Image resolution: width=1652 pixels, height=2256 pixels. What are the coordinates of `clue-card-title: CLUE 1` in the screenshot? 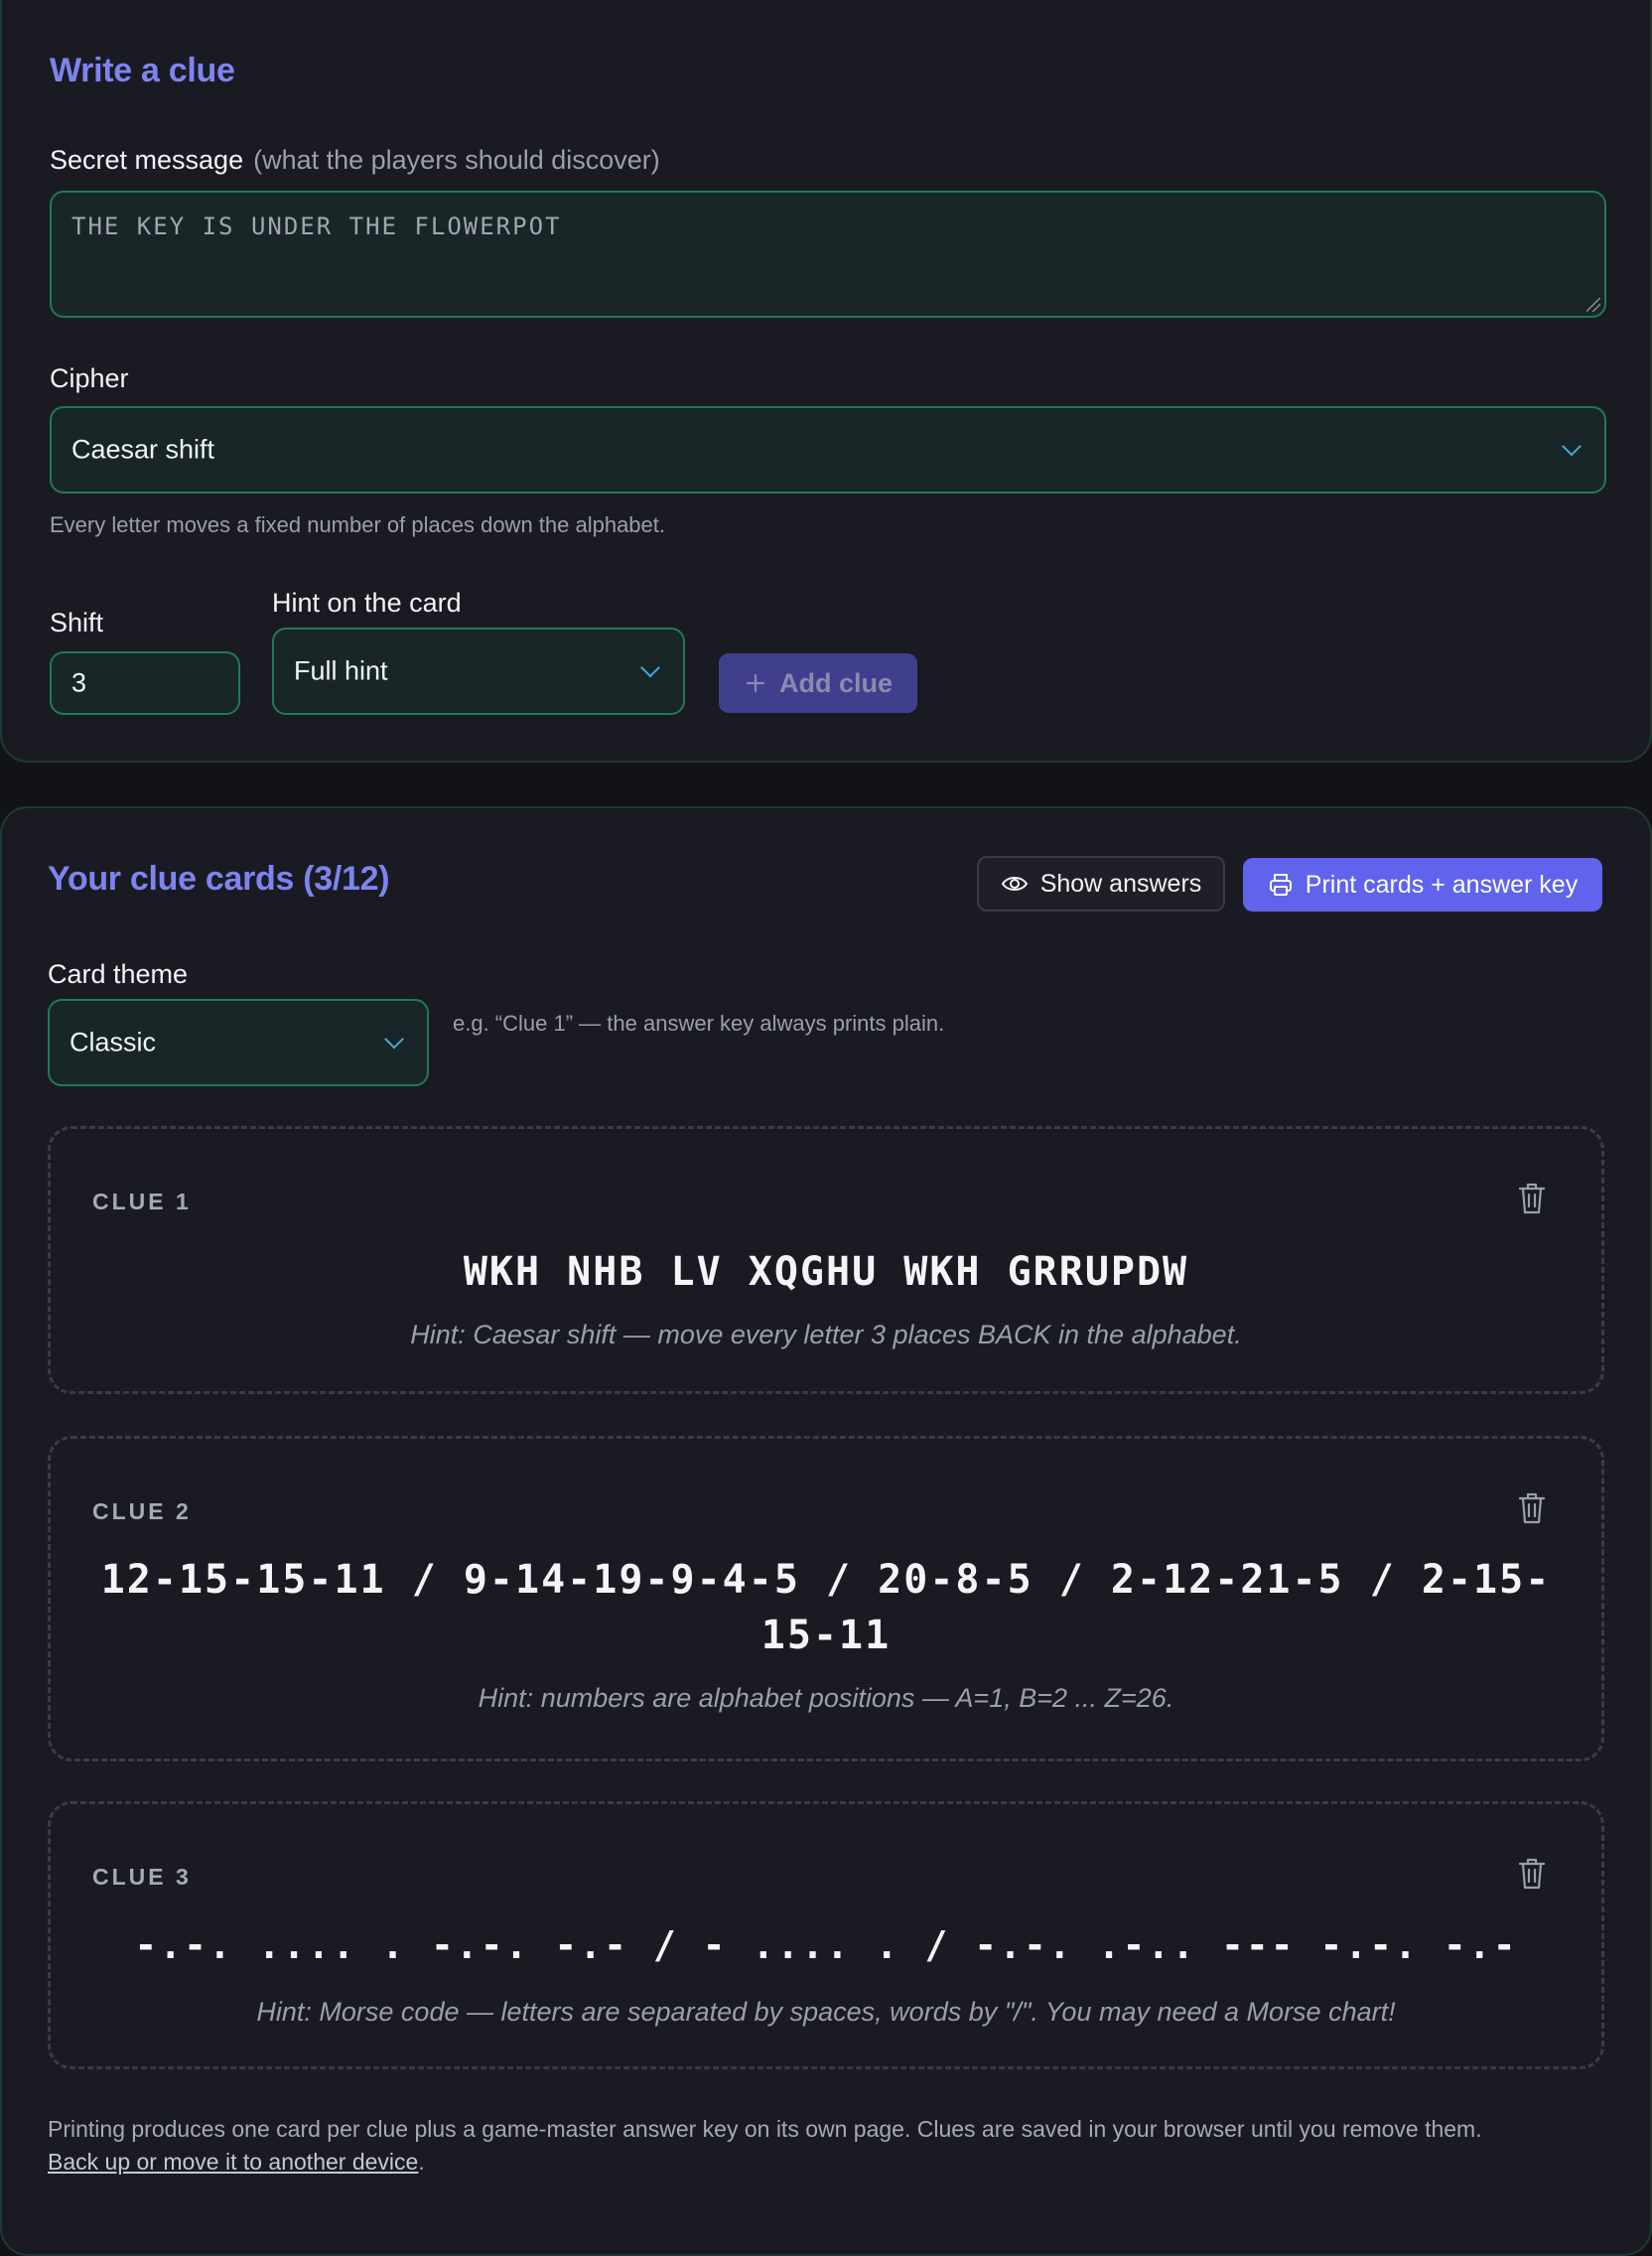 It's located at (142, 1201).